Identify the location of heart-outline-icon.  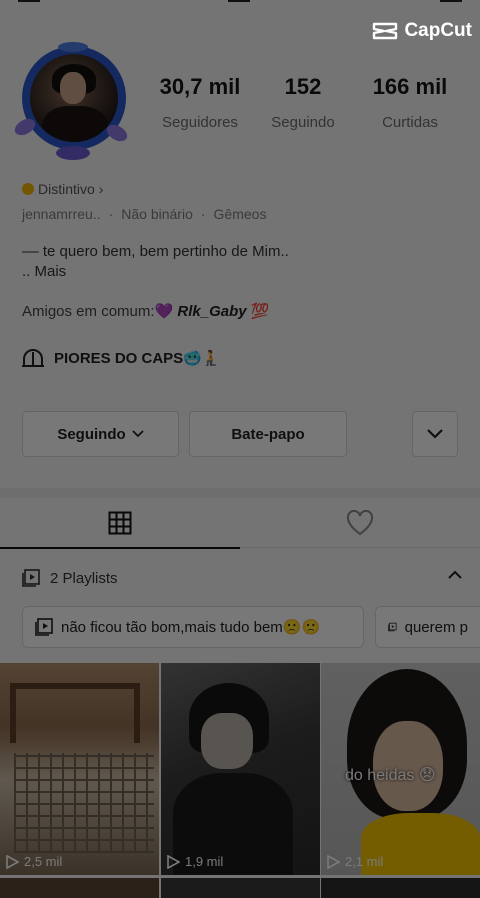
(360, 523).